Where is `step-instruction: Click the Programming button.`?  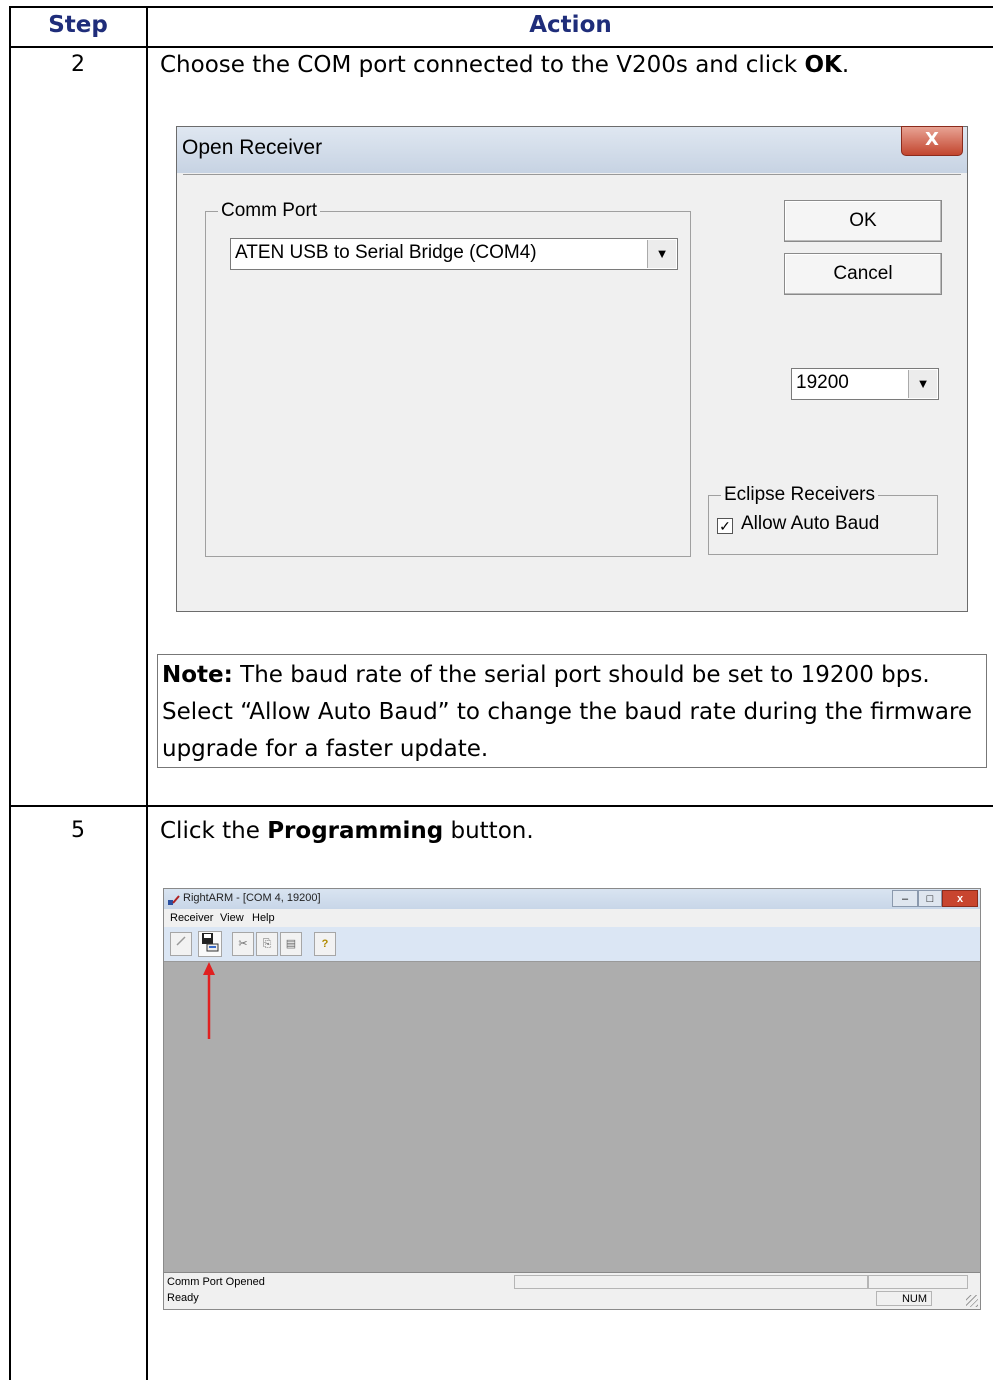
step-instruction: Click the Programming button. is located at coordinates (347, 831).